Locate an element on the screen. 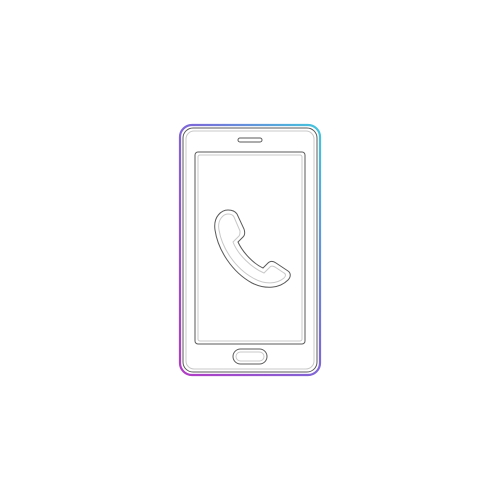 The height and width of the screenshot is (500, 500). phone-body is located at coordinates (250, 250).